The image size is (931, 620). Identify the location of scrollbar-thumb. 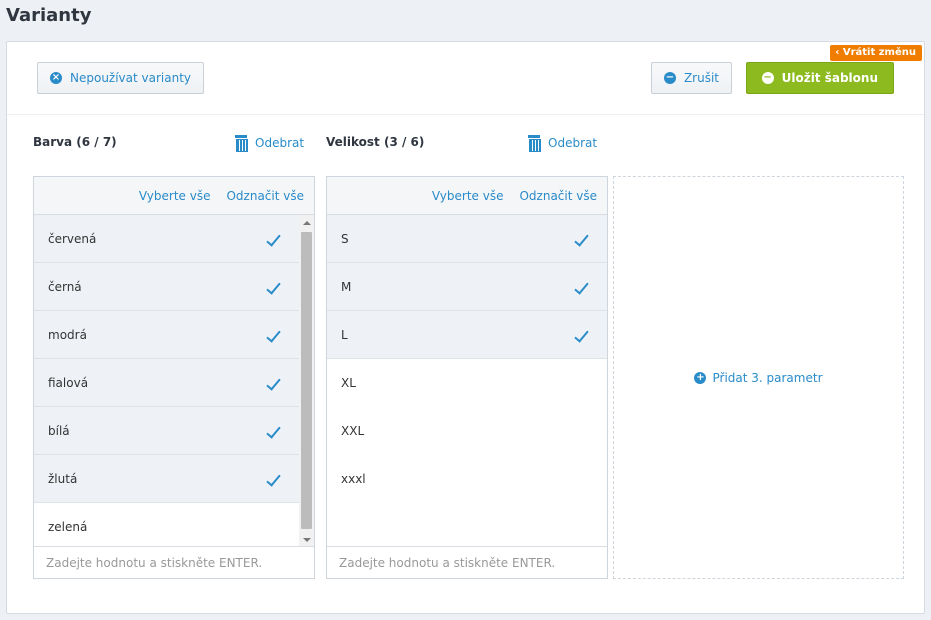
(306, 380).